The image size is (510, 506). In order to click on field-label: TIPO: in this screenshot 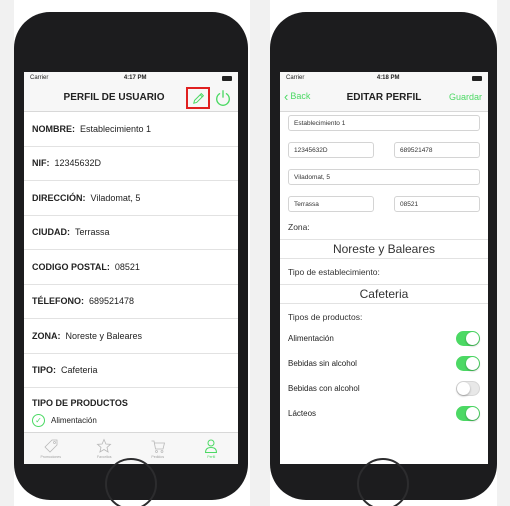, I will do `click(44, 370)`.